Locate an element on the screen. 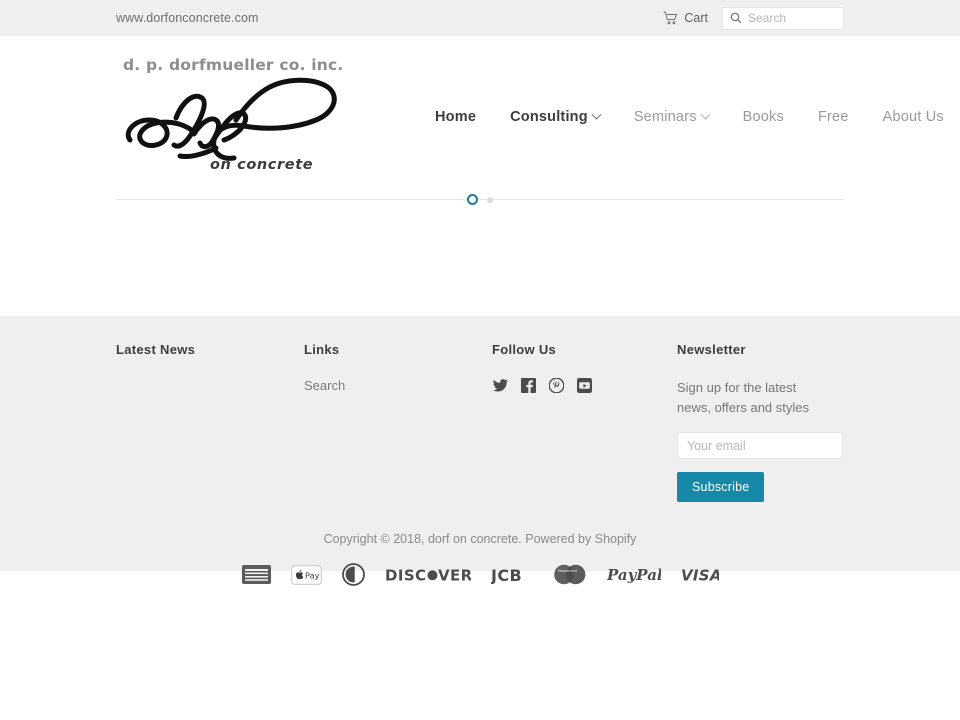 The height and width of the screenshot is (720, 960). footer-title-links: Links is located at coordinates (322, 349).